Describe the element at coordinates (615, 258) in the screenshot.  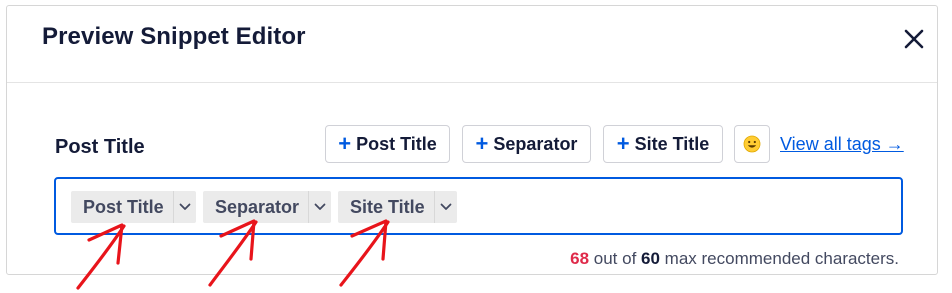
I see `counter-text-out-of: out of` at that location.